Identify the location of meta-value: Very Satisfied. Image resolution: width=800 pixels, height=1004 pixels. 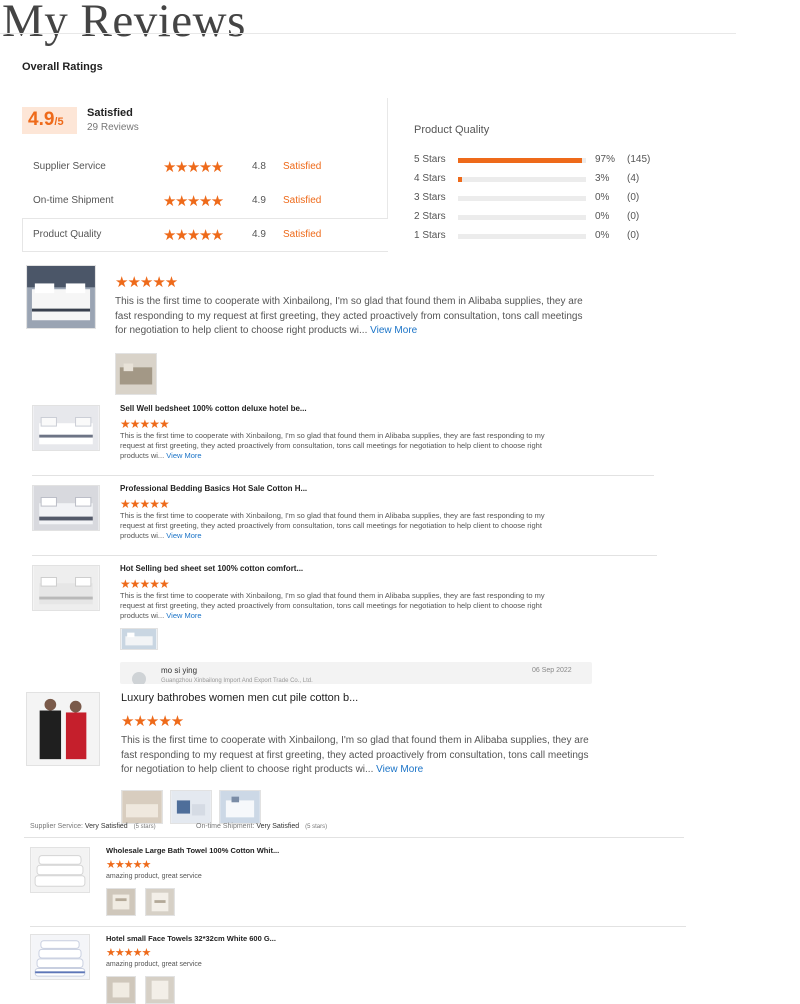
(278, 826).